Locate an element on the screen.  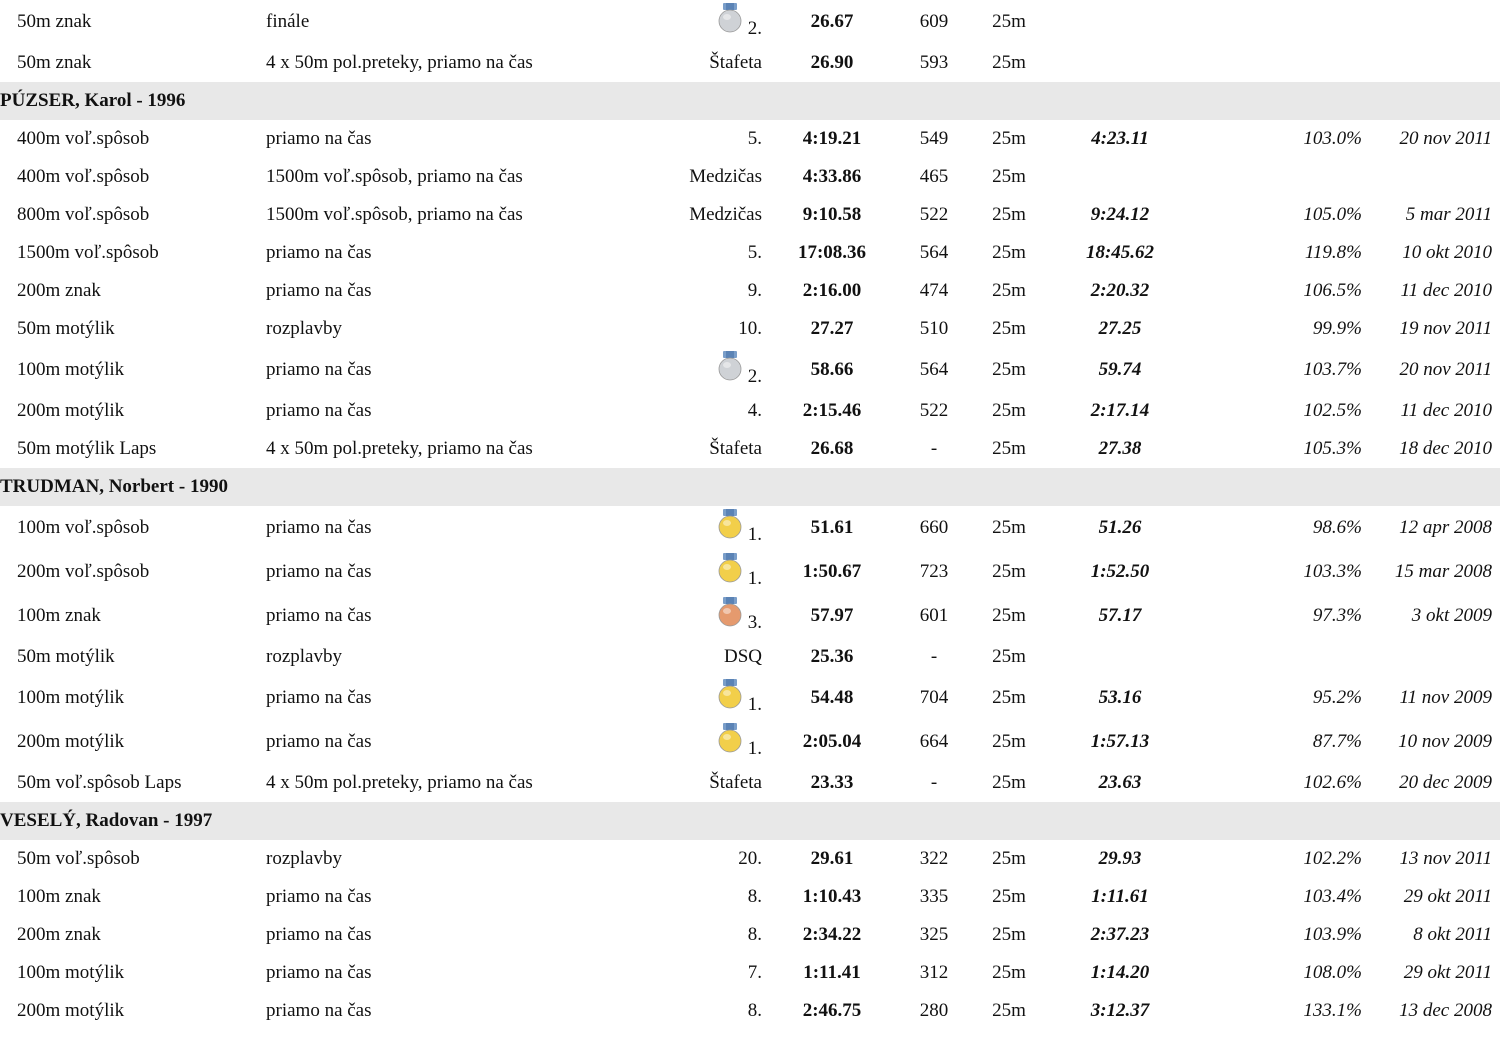
swim-time-cell: 26.67 is located at coordinates (832, 21).